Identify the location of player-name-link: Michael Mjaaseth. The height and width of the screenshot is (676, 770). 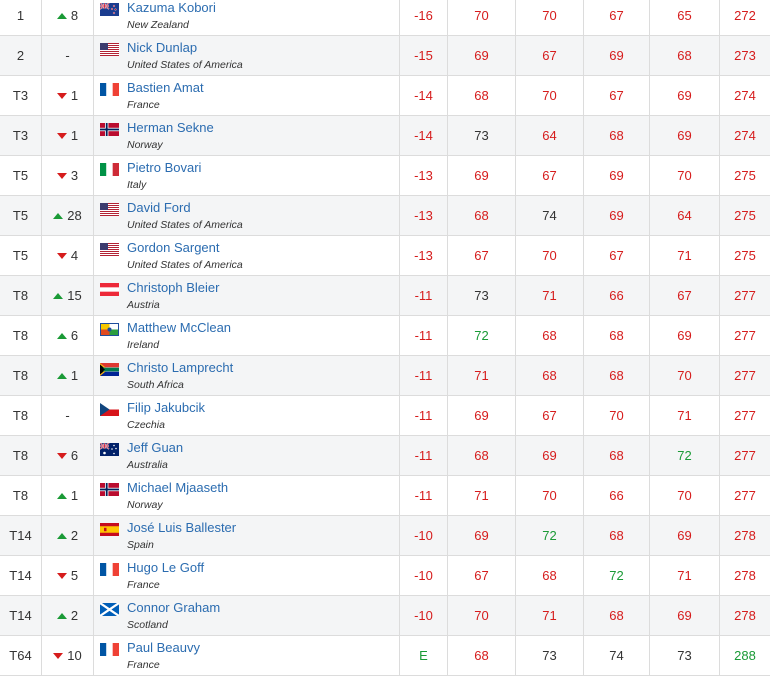
(177, 488).